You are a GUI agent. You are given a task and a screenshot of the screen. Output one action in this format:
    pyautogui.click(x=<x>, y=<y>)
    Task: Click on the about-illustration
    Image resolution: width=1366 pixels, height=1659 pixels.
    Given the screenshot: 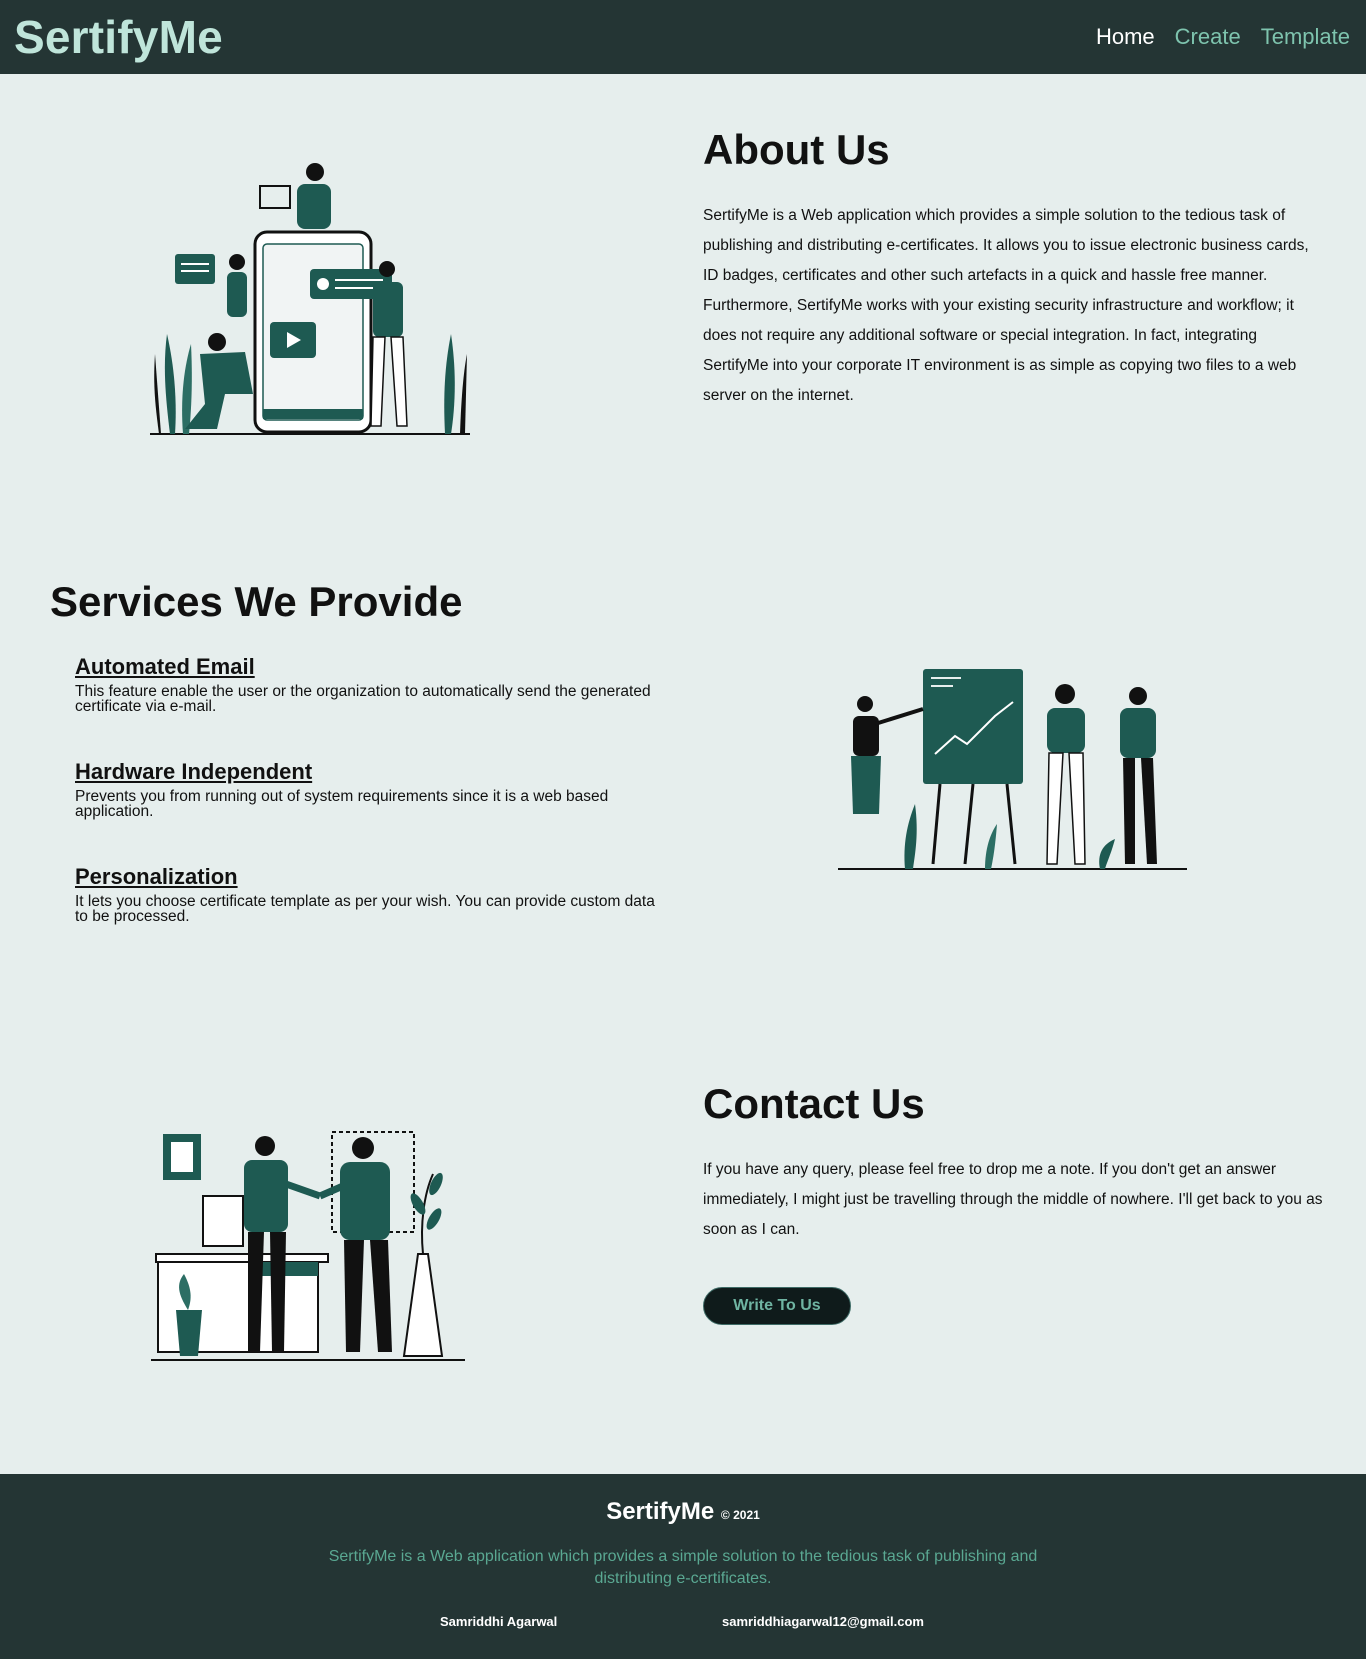 What is the action you would take?
    pyautogui.click(x=310, y=299)
    